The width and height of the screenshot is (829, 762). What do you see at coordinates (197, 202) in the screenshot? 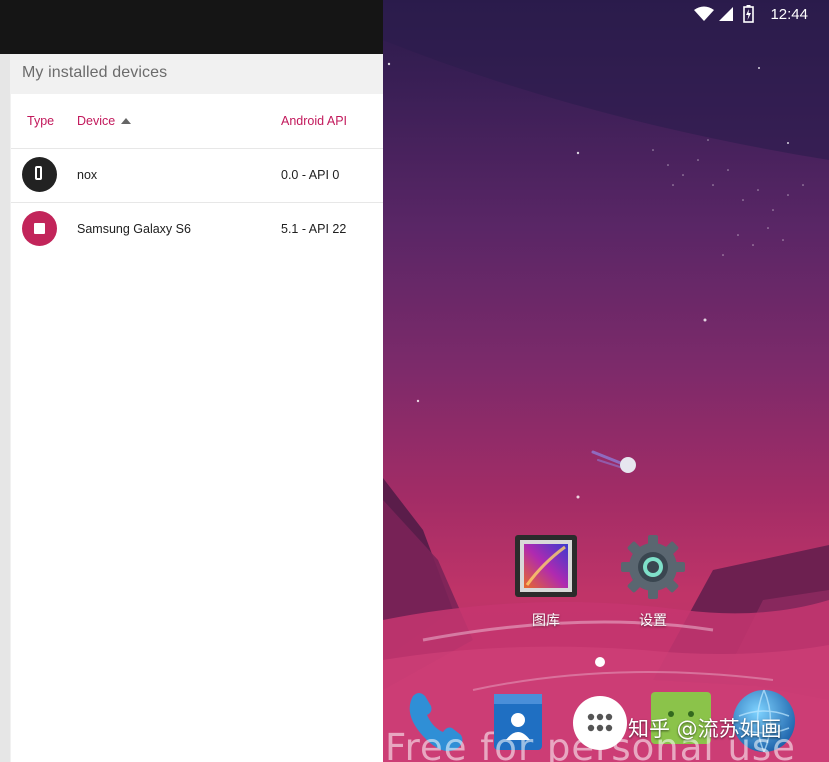
I see `row-divider` at bounding box center [197, 202].